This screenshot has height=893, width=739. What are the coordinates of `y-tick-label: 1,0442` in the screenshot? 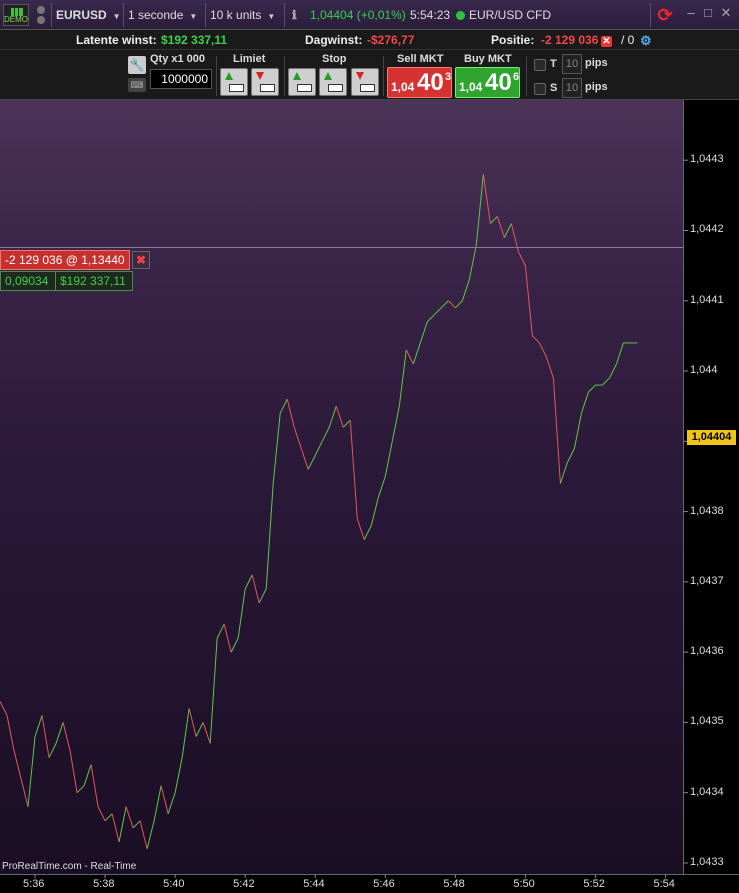 It's located at (707, 229).